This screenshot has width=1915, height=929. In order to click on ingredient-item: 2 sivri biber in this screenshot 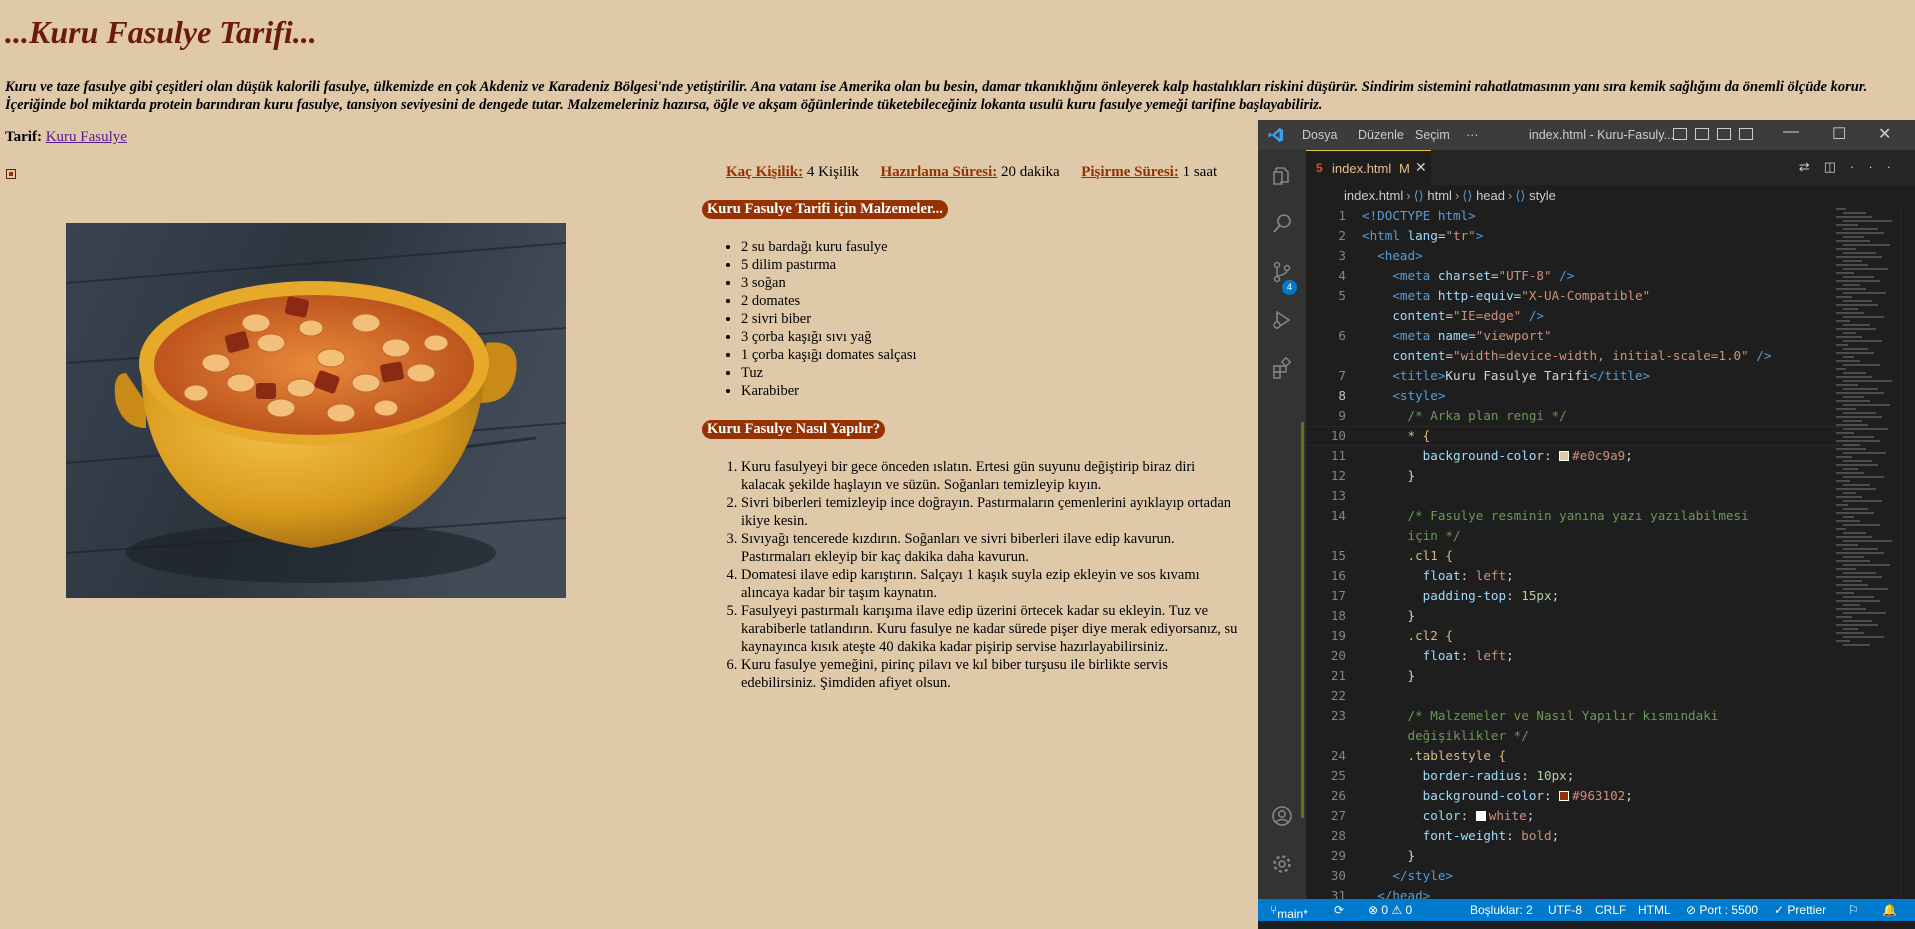, I will do `click(829, 319)`.